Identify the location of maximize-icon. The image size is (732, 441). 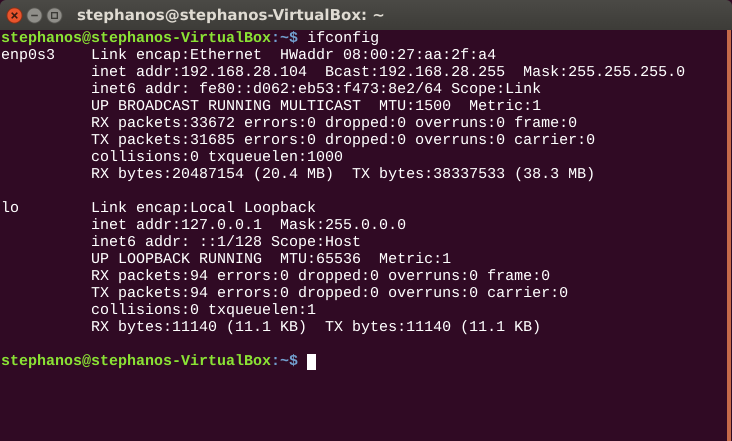
(54, 15).